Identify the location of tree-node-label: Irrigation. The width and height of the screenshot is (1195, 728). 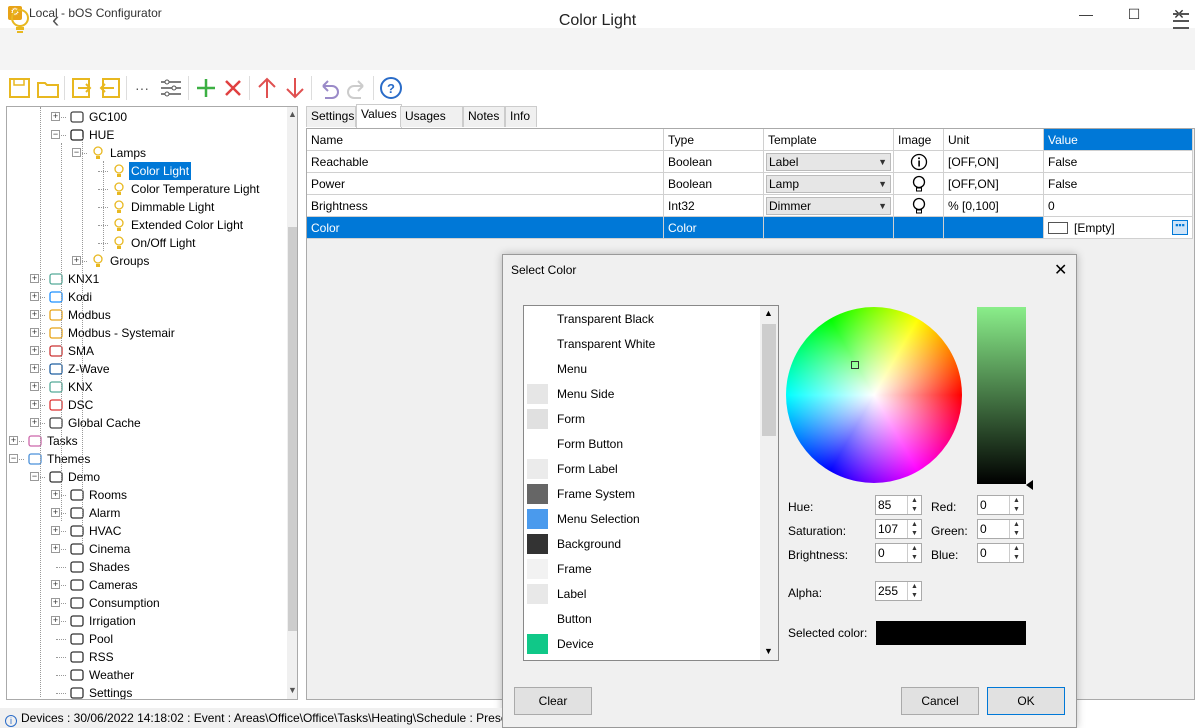
(112, 621).